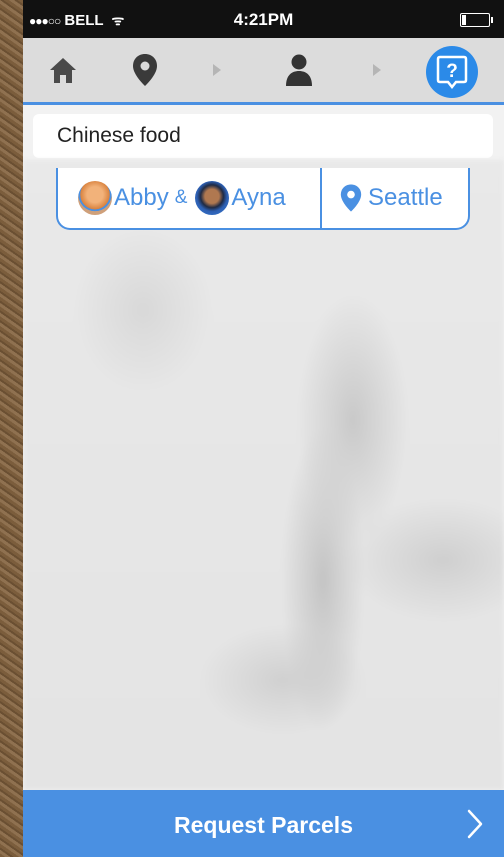 Image resolution: width=504 pixels, height=857 pixels. What do you see at coordinates (263, 136) in the screenshot?
I see `search-input: Chinese food` at bounding box center [263, 136].